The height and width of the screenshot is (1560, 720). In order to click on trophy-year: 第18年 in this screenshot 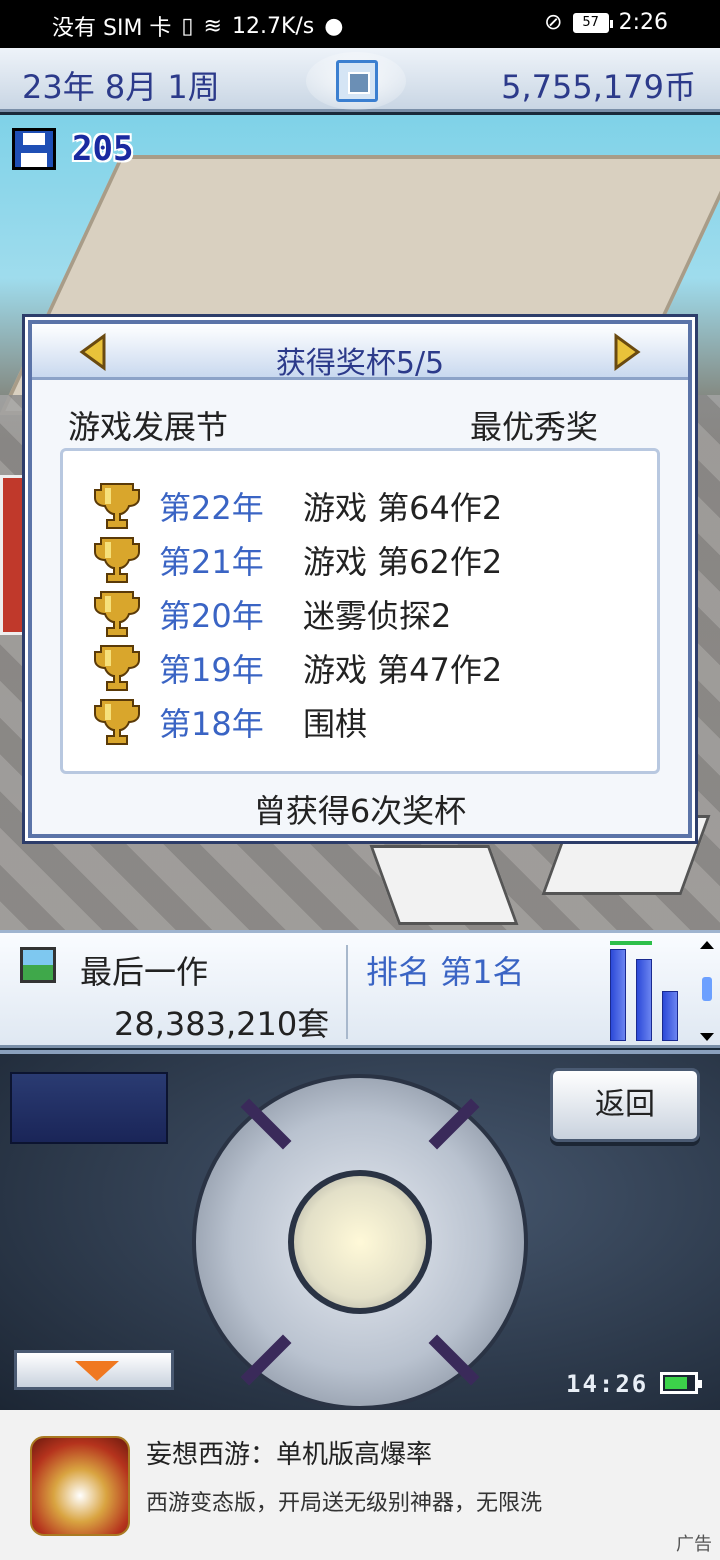, I will do `click(211, 724)`.